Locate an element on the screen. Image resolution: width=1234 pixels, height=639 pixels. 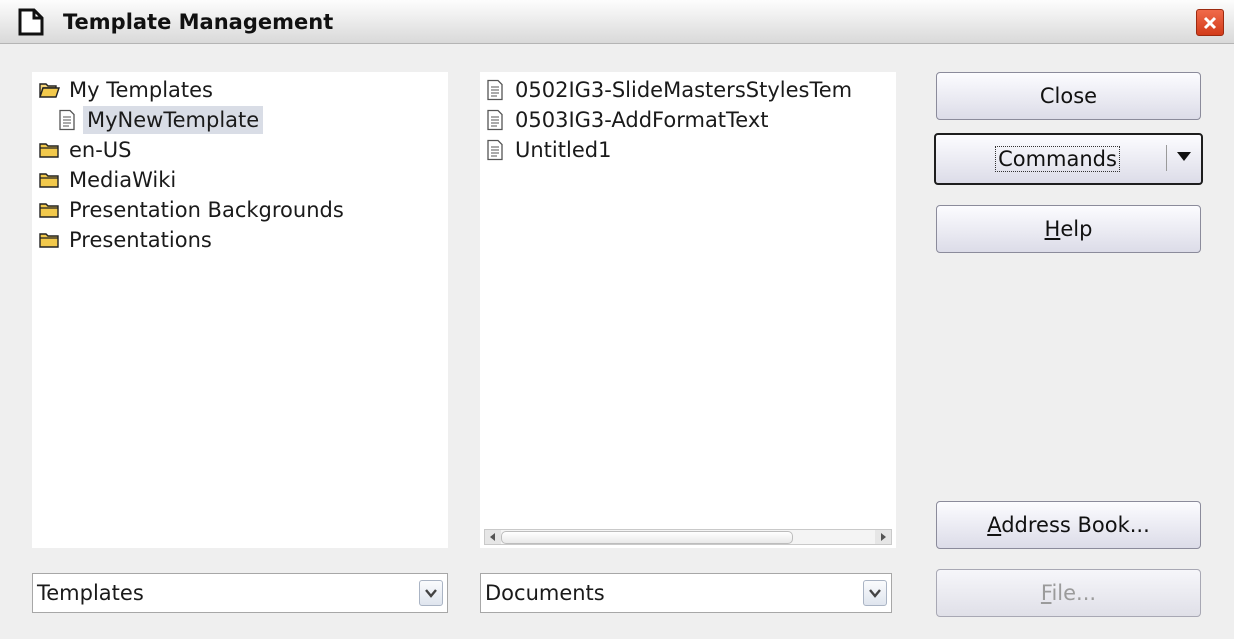
title-bar: Template Management is located at coordinates (617, 22).